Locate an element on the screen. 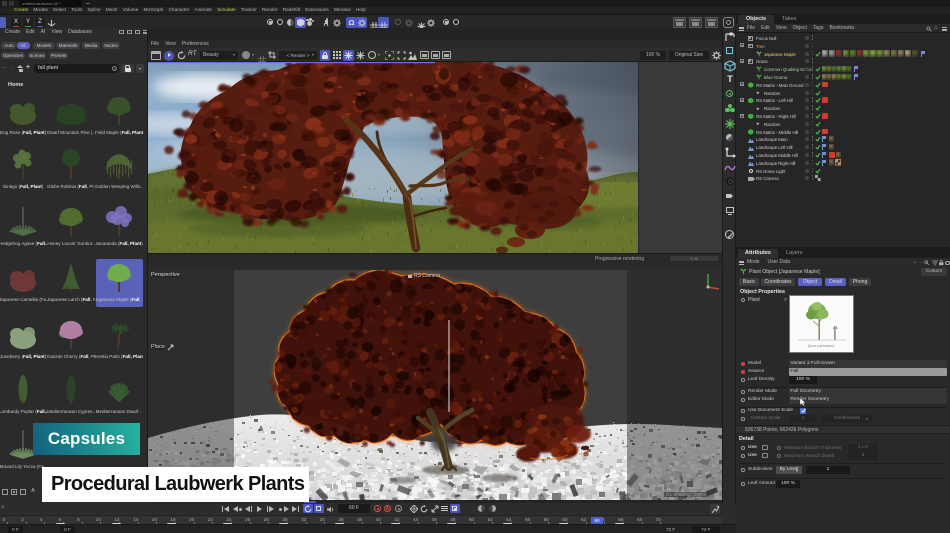 This screenshot has width=950, height=533. svg-text: (Acer palmatum) is located at coordinates (821, 346).